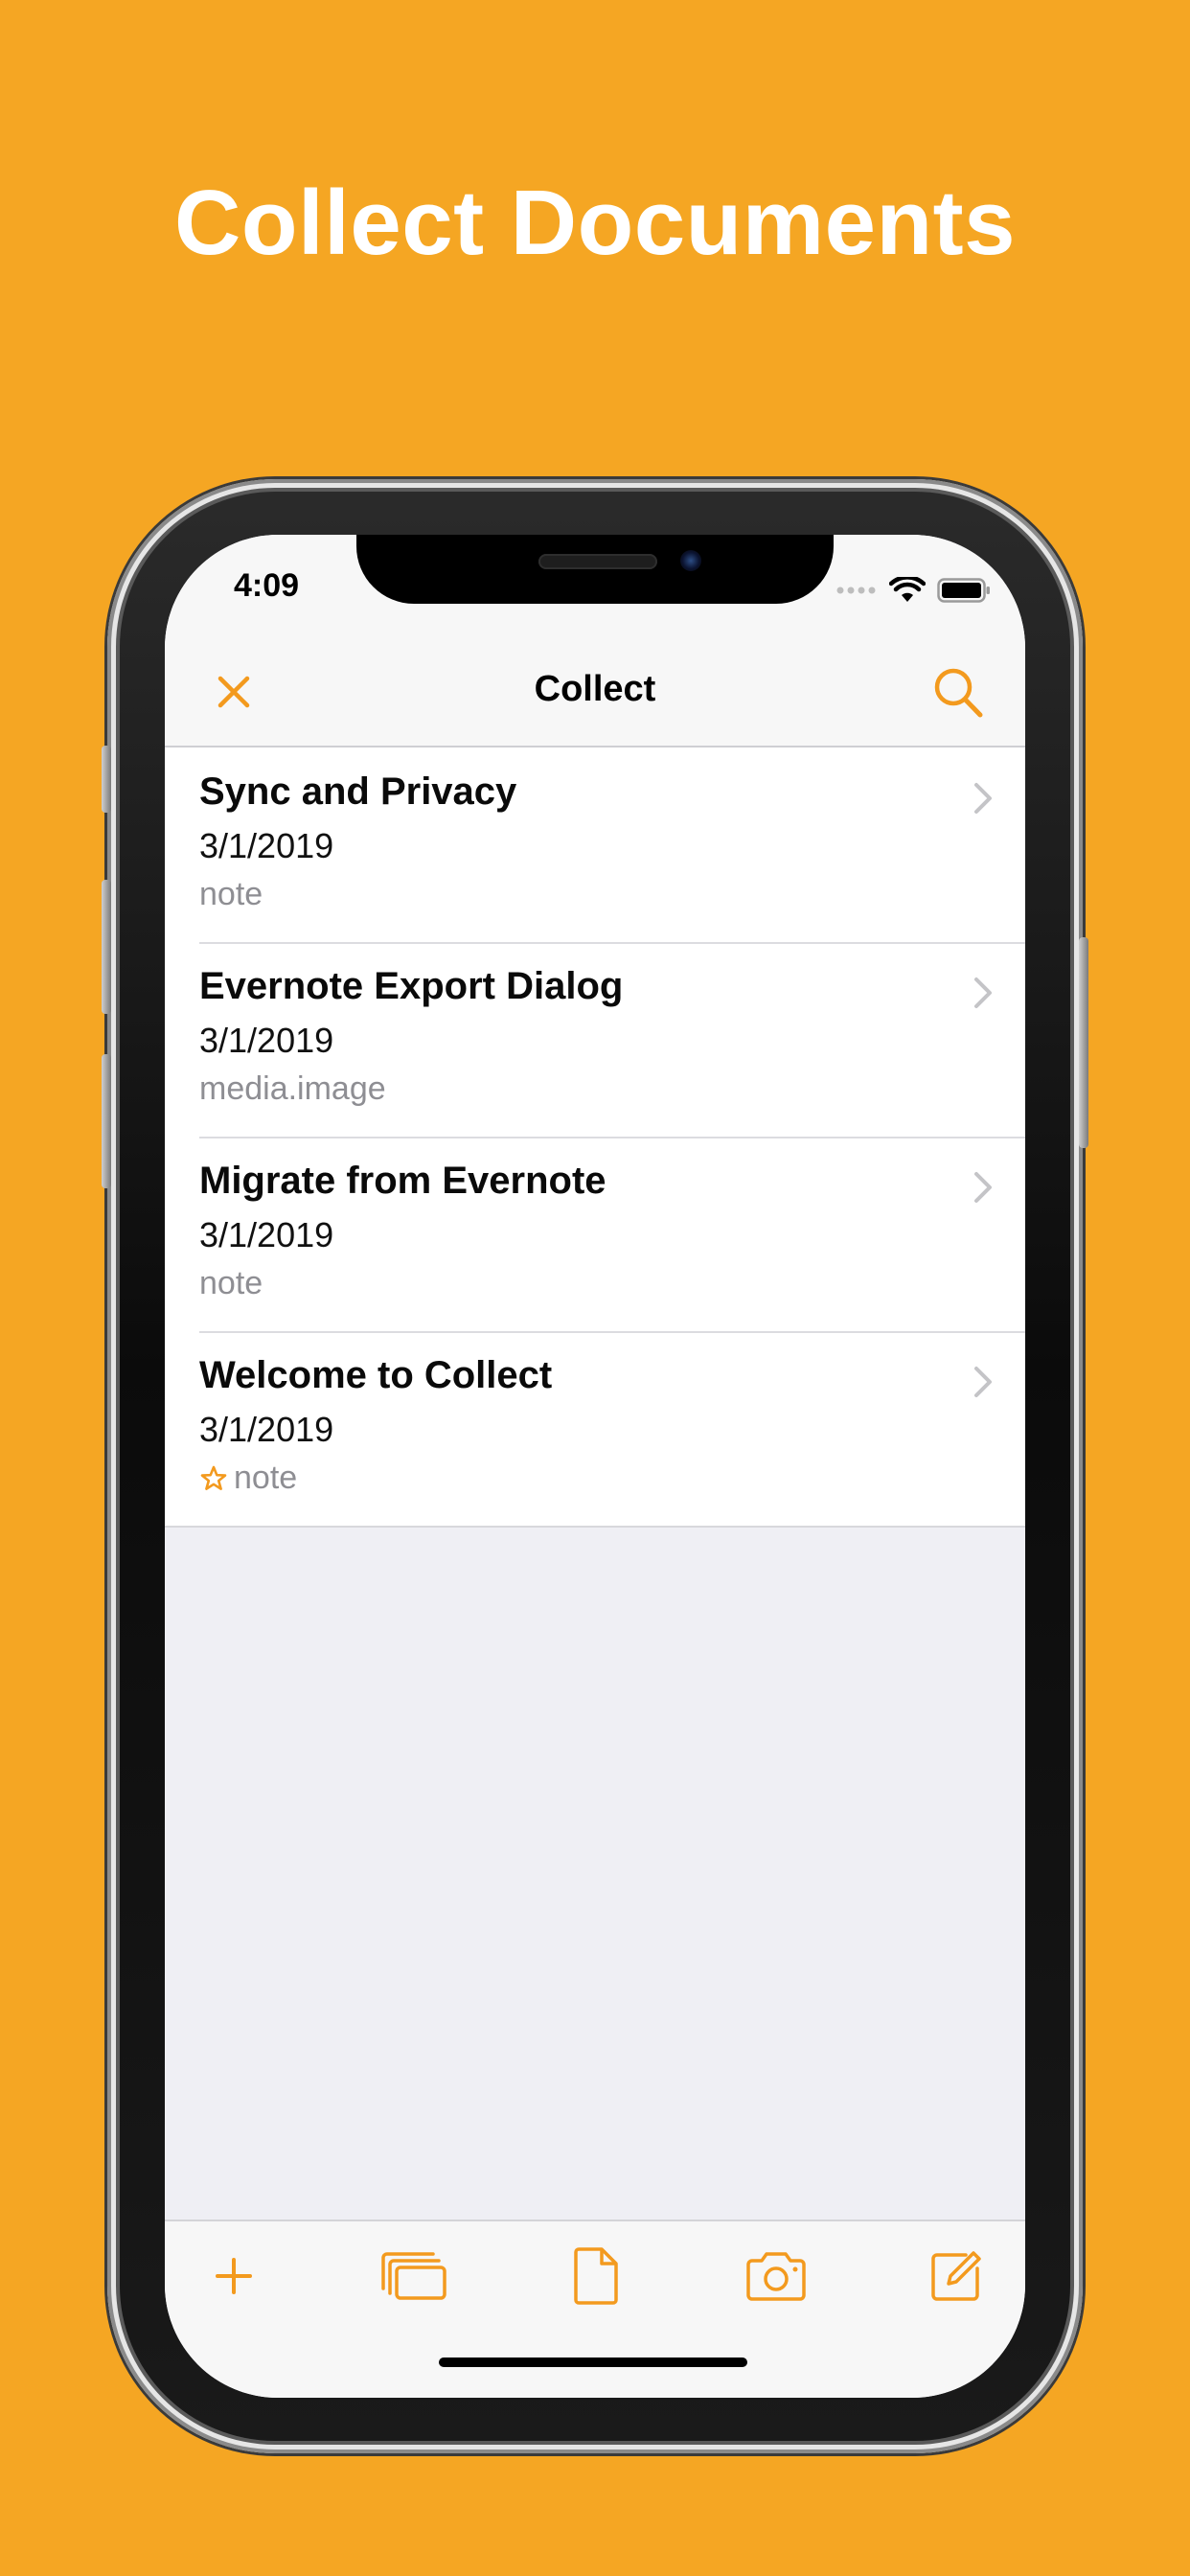 Image resolution: width=1190 pixels, height=2576 pixels. What do you see at coordinates (907, 589) in the screenshot?
I see `wifi-icon` at bounding box center [907, 589].